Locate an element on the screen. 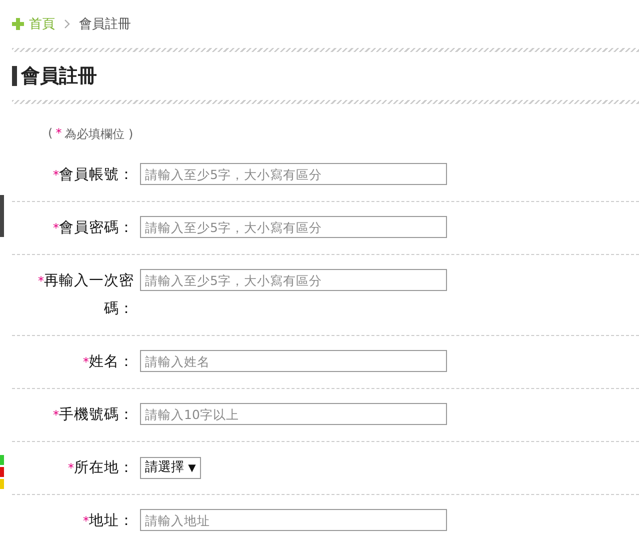 This screenshot has width=639, height=534. side-tab is located at coordinates (2, 216).